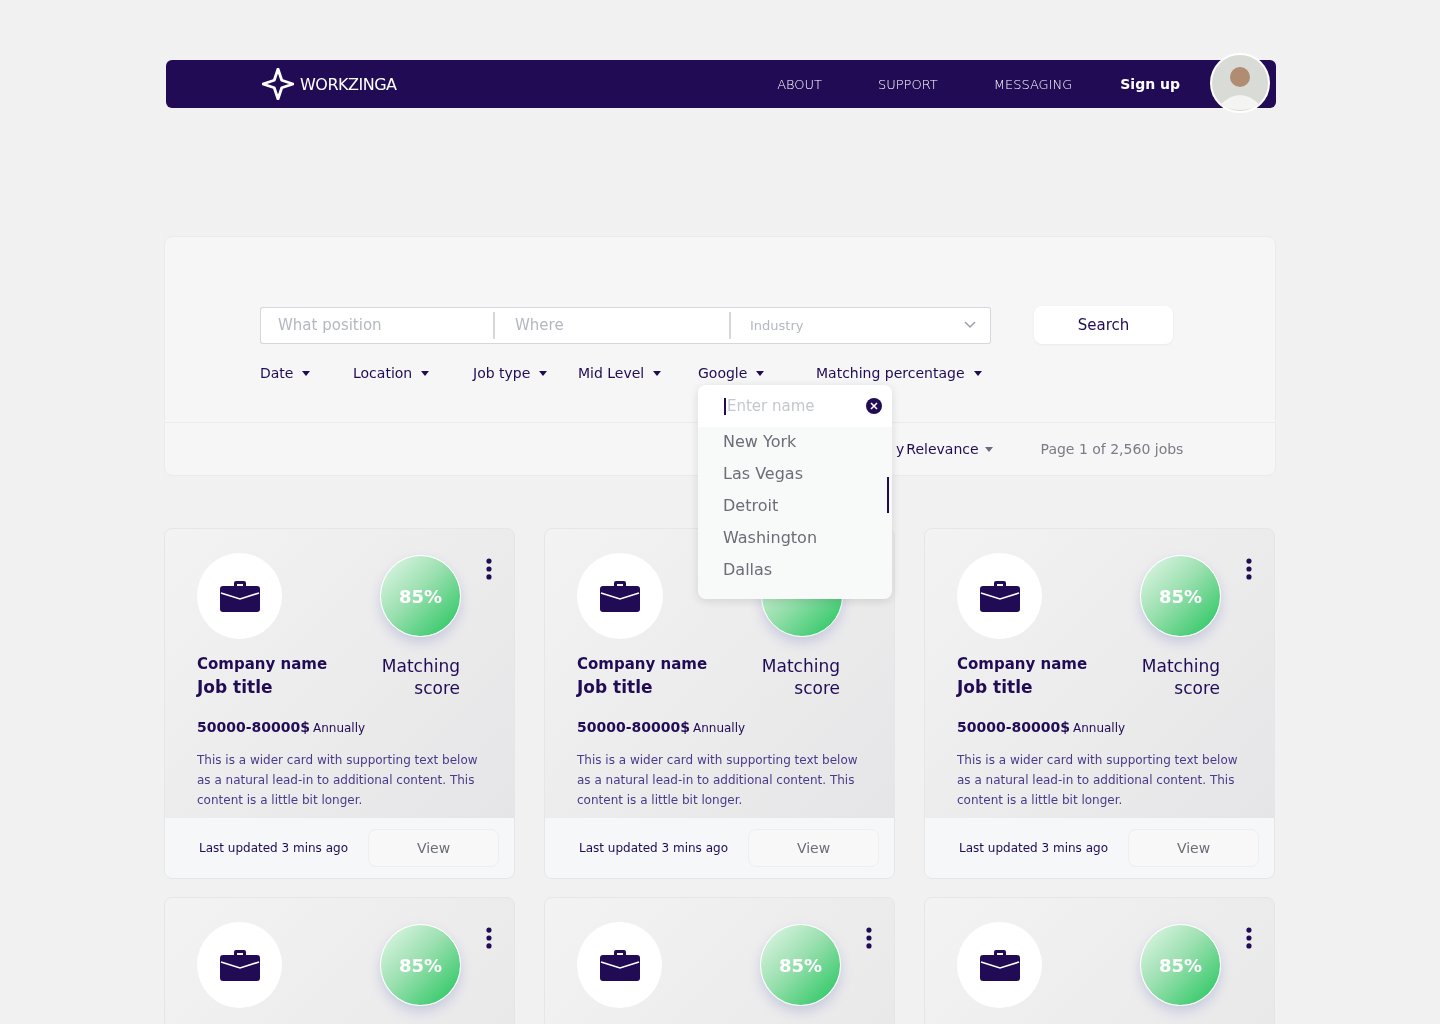  Describe the element at coordinates (795, 539) in the screenshot. I see `dropdown-option: Washington` at that location.